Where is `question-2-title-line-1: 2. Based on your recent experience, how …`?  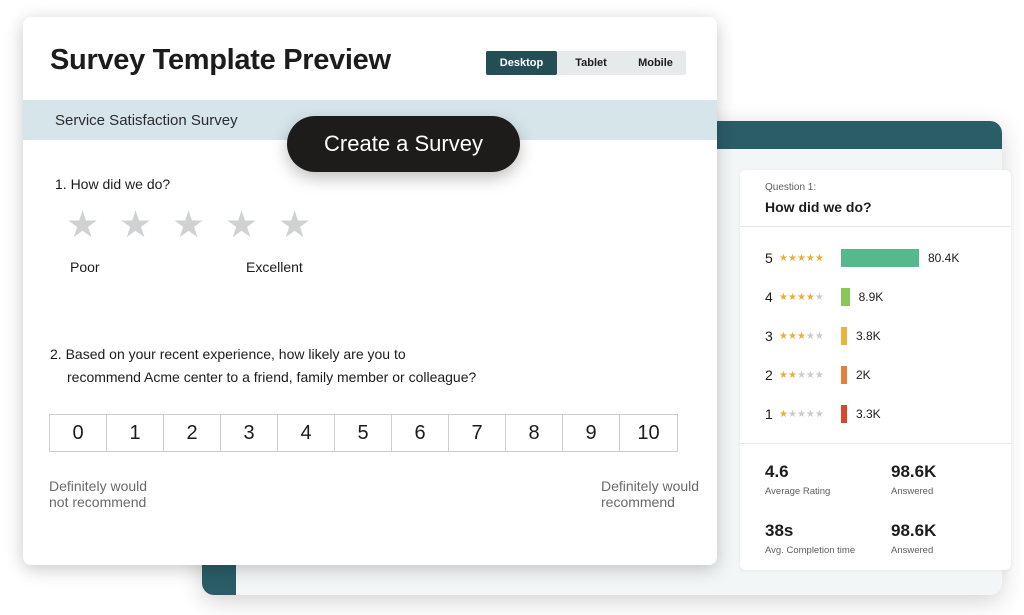
question-2-title-line-1: 2. Based on your recent experience, how … is located at coordinates (228, 354).